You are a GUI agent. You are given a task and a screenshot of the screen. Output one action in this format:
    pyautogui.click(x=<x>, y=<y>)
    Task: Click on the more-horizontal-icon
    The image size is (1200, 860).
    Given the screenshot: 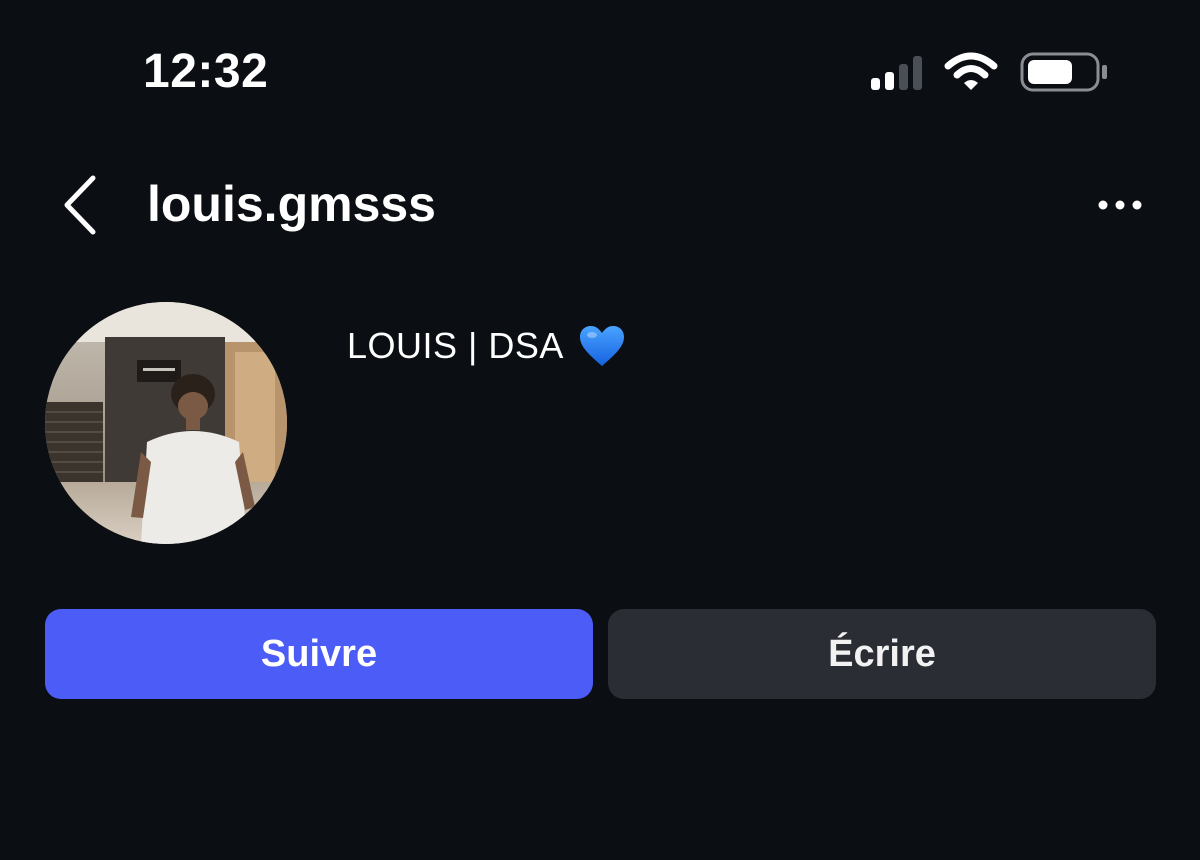 What is the action you would take?
    pyautogui.click(x=1120, y=205)
    